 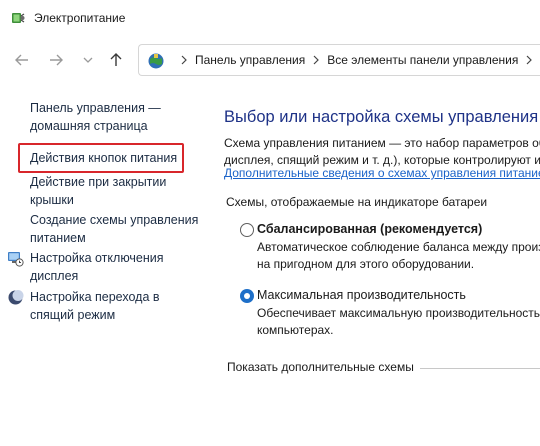 I want to click on sleep-moon-icon, so click(x=15, y=297).